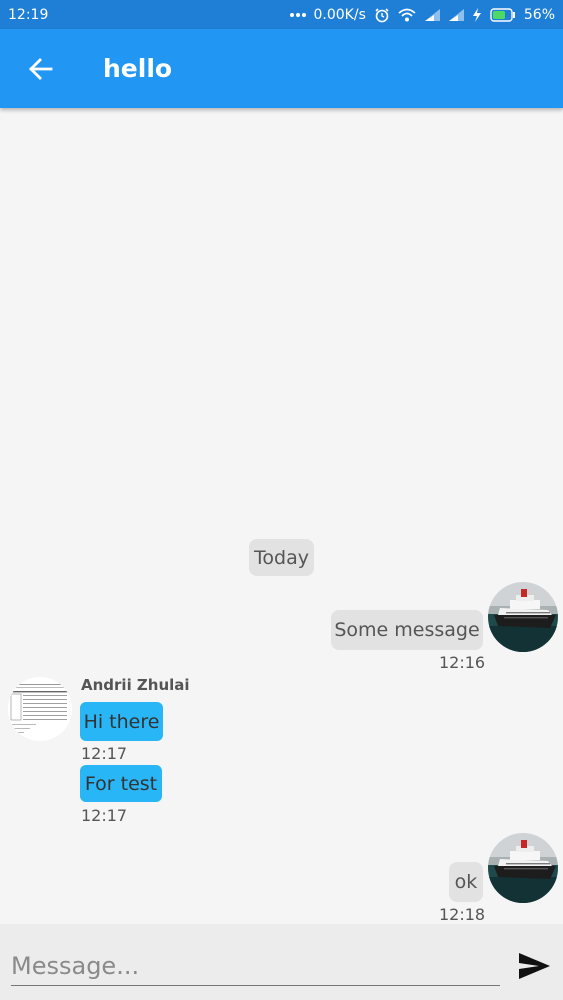  Describe the element at coordinates (503, 14) in the screenshot. I see `battery-icon` at that location.